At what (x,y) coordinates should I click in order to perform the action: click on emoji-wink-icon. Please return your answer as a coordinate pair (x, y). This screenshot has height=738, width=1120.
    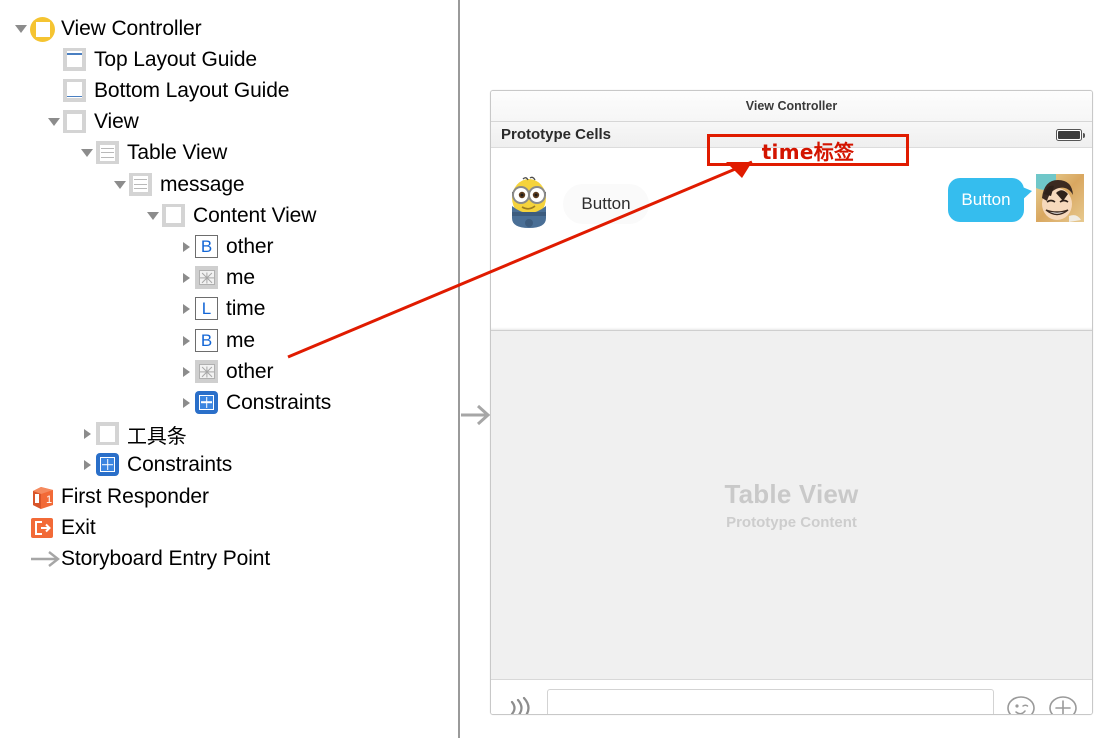
    Looking at the image, I should click on (1021, 704).